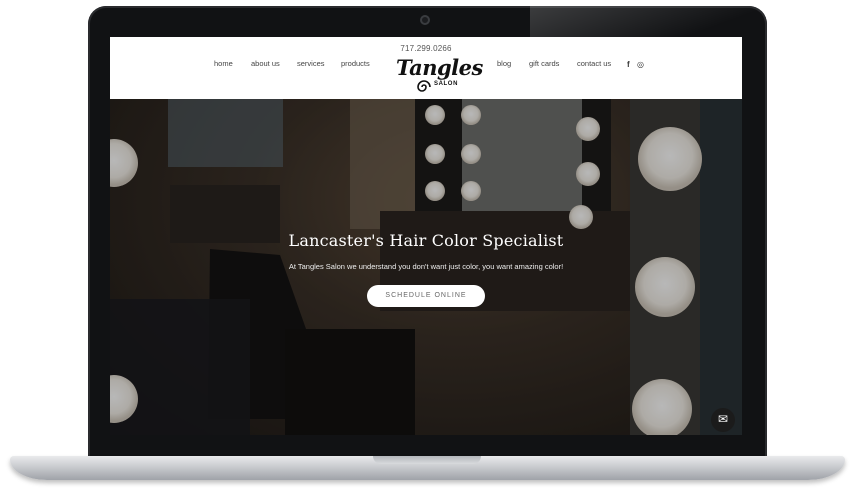  I want to click on instagram-icon: ◎, so click(640, 64).